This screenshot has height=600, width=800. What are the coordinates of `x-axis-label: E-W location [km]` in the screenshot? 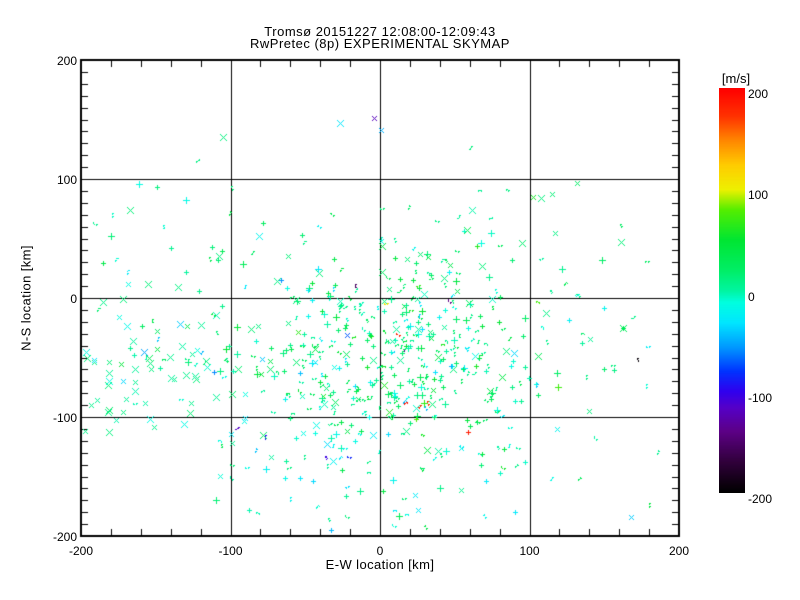 It's located at (380, 564).